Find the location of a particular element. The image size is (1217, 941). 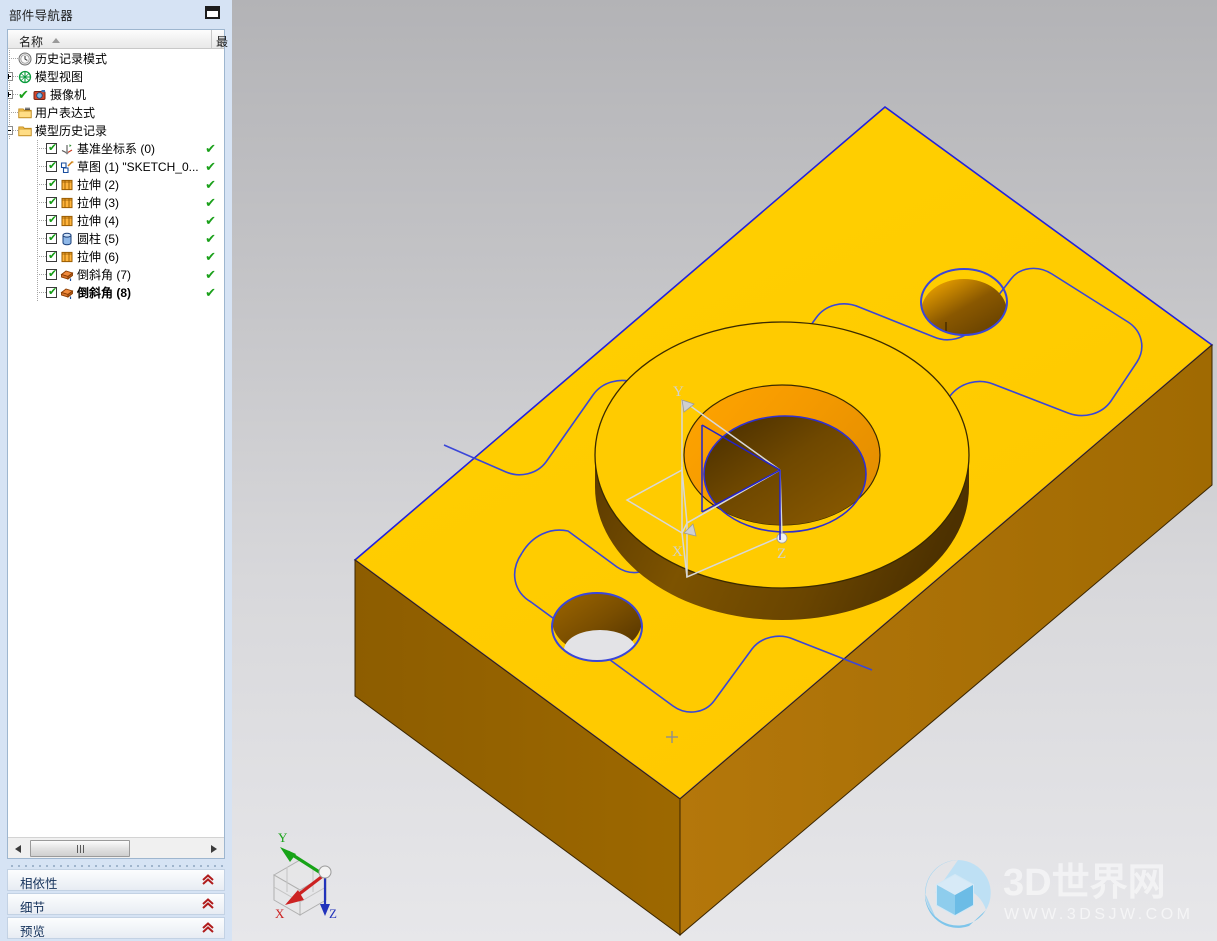

axis-label-y: Y is located at coordinates (678, 392).